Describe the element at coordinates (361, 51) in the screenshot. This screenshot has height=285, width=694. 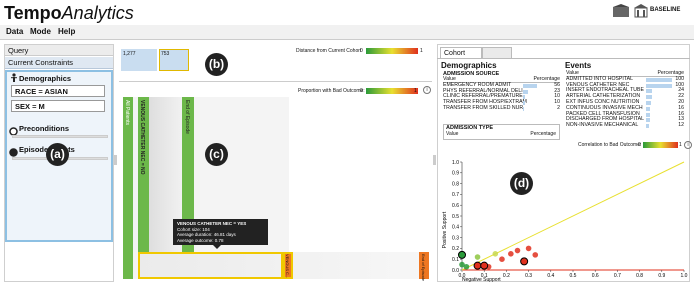
I see `distance-min: 0` at that location.